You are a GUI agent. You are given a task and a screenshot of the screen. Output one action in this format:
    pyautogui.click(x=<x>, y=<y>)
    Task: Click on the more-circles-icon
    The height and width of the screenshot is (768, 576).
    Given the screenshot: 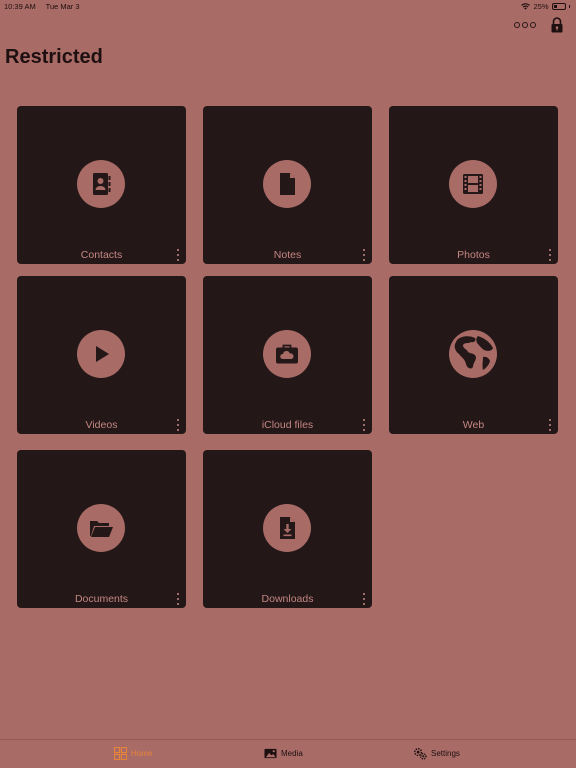 What is the action you would take?
    pyautogui.click(x=525, y=25)
    